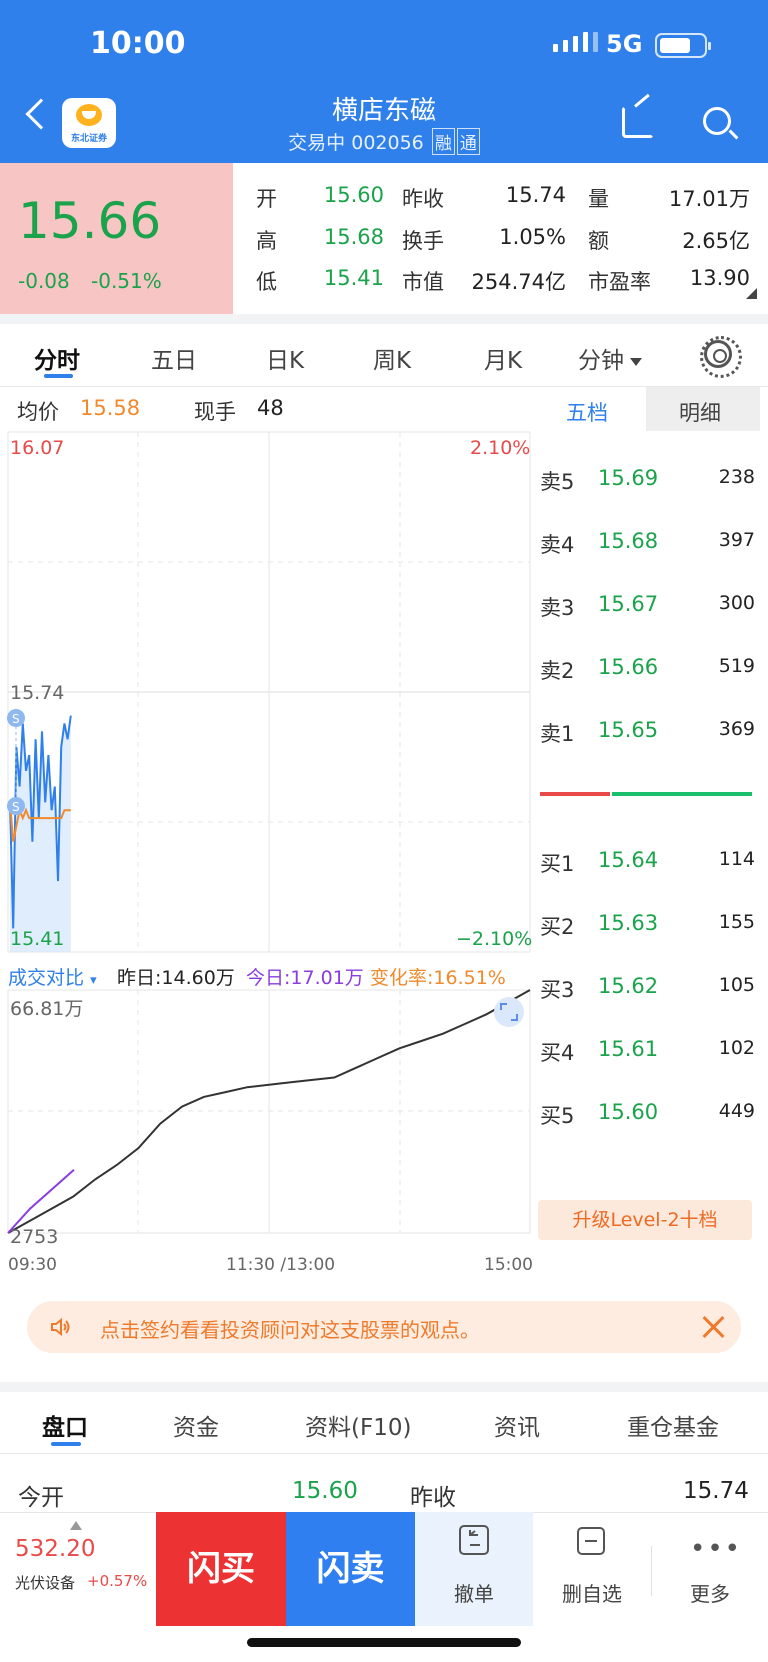 The image size is (768, 1662). I want to click on expand-corner-icon, so click(751, 293).